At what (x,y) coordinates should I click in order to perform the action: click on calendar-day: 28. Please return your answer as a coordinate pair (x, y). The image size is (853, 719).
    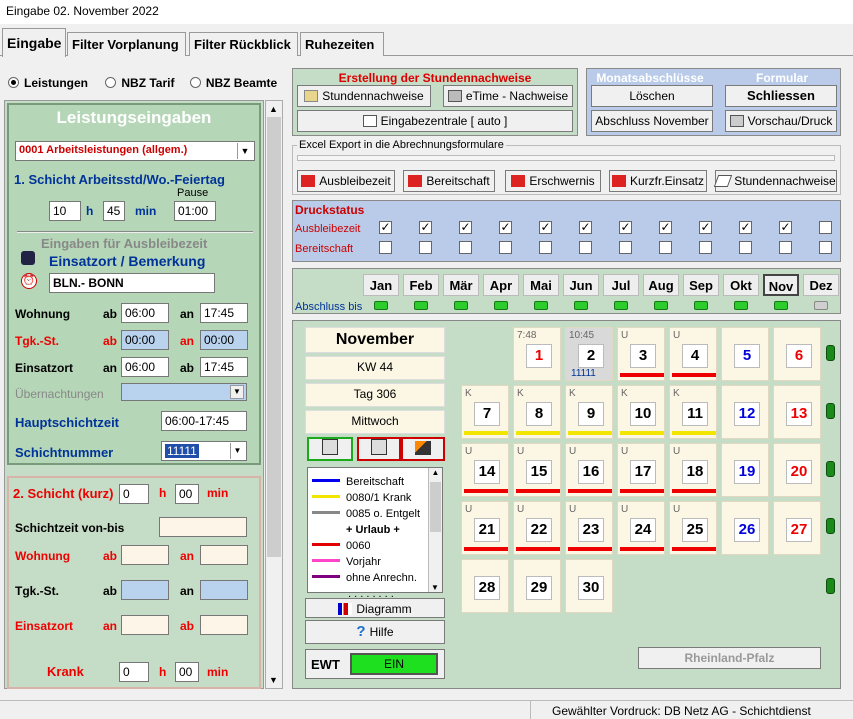
    Looking at the image, I should click on (485, 586).